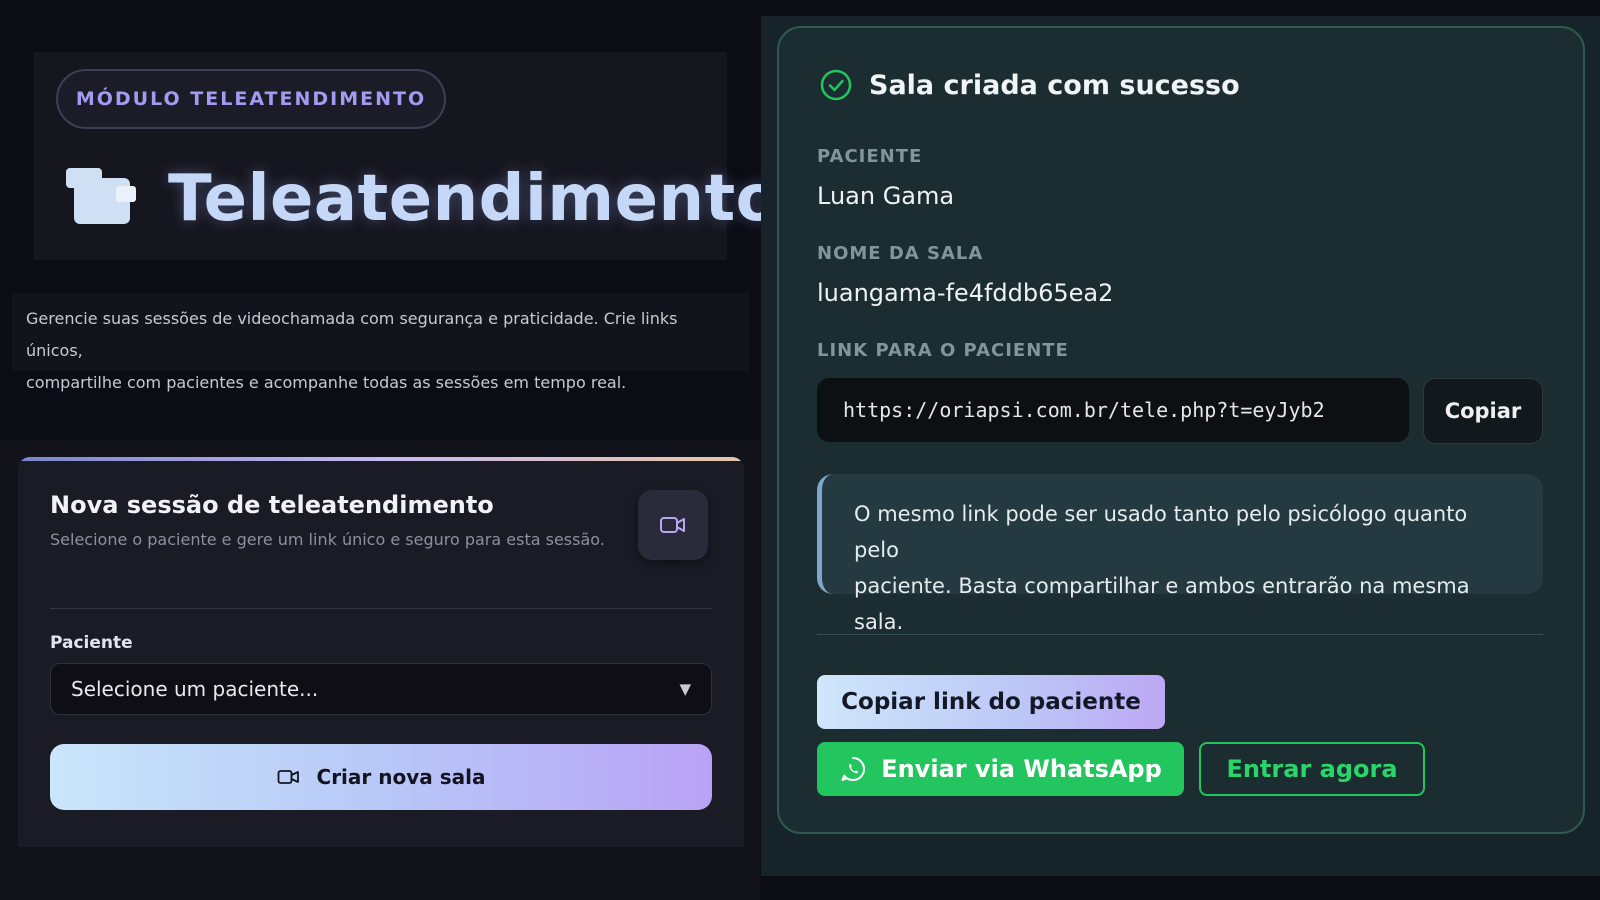 The height and width of the screenshot is (900, 1600). What do you see at coordinates (965, 293) in the screenshot?
I see `room-name: luangama-fe4fddb65ea2` at bounding box center [965, 293].